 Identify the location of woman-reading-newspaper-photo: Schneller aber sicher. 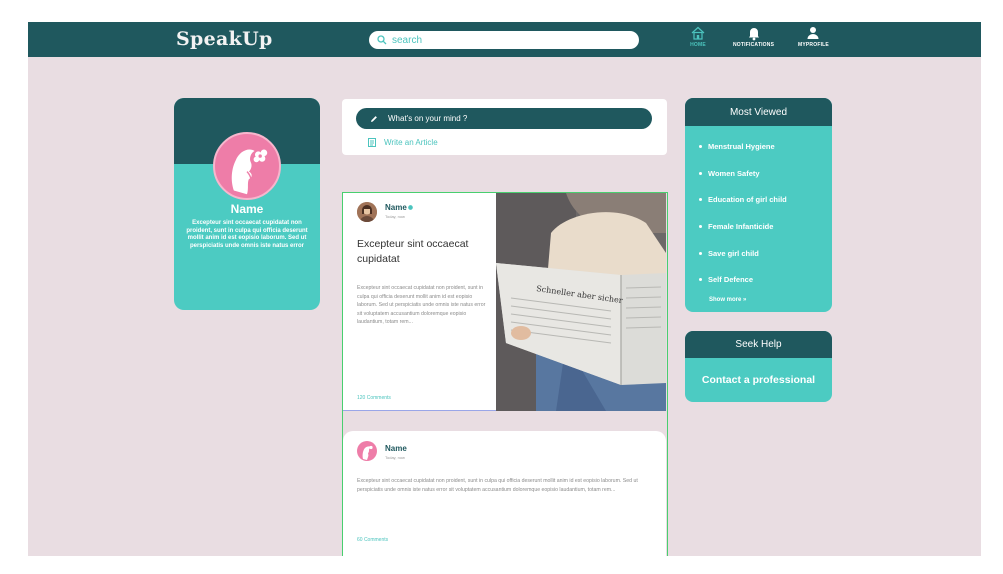
(581, 302).